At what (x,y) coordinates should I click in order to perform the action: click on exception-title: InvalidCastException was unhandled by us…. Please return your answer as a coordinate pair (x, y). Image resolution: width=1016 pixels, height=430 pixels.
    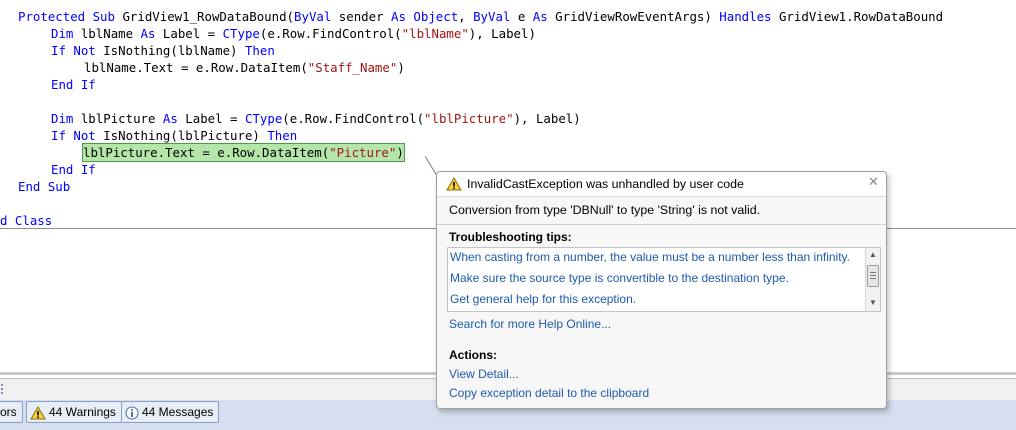
    Looking at the image, I should click on (605, 184).